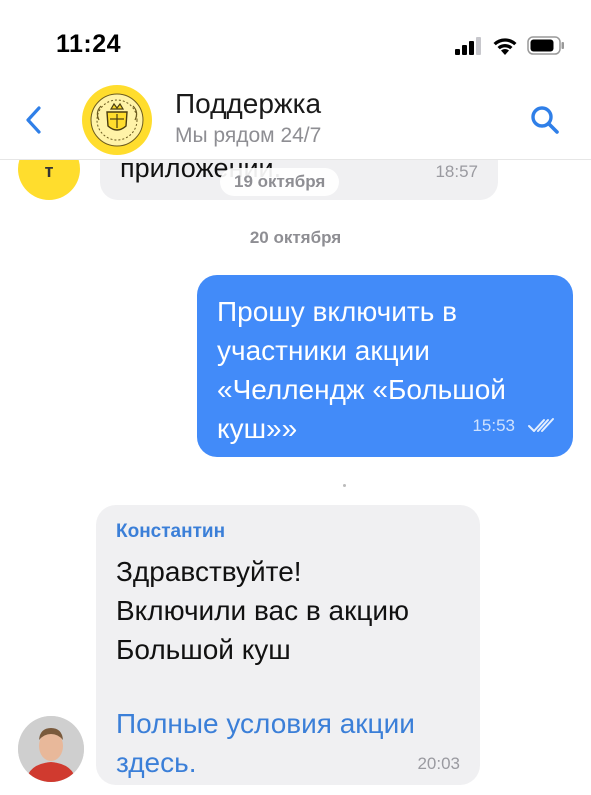  Describe the element at coordinates (280, 182) in the screenshot. I see `floating-date-pill: 19 октября` at that location.